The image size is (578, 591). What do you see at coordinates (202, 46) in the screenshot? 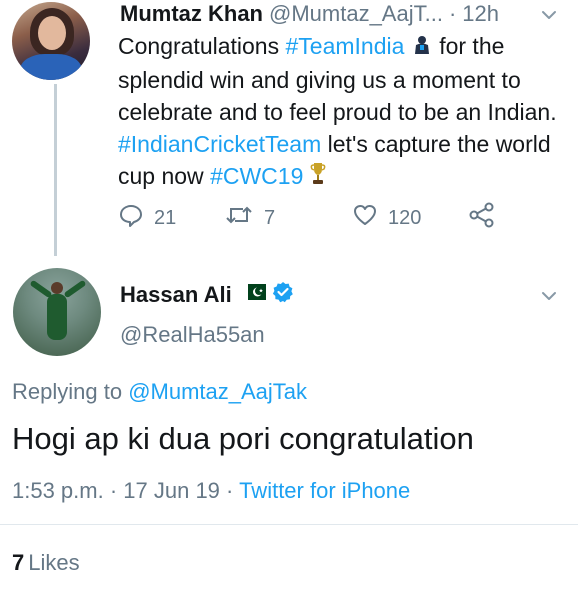
I see `tweet-text-segment: Congratulations` at bounding box center [202, 46].